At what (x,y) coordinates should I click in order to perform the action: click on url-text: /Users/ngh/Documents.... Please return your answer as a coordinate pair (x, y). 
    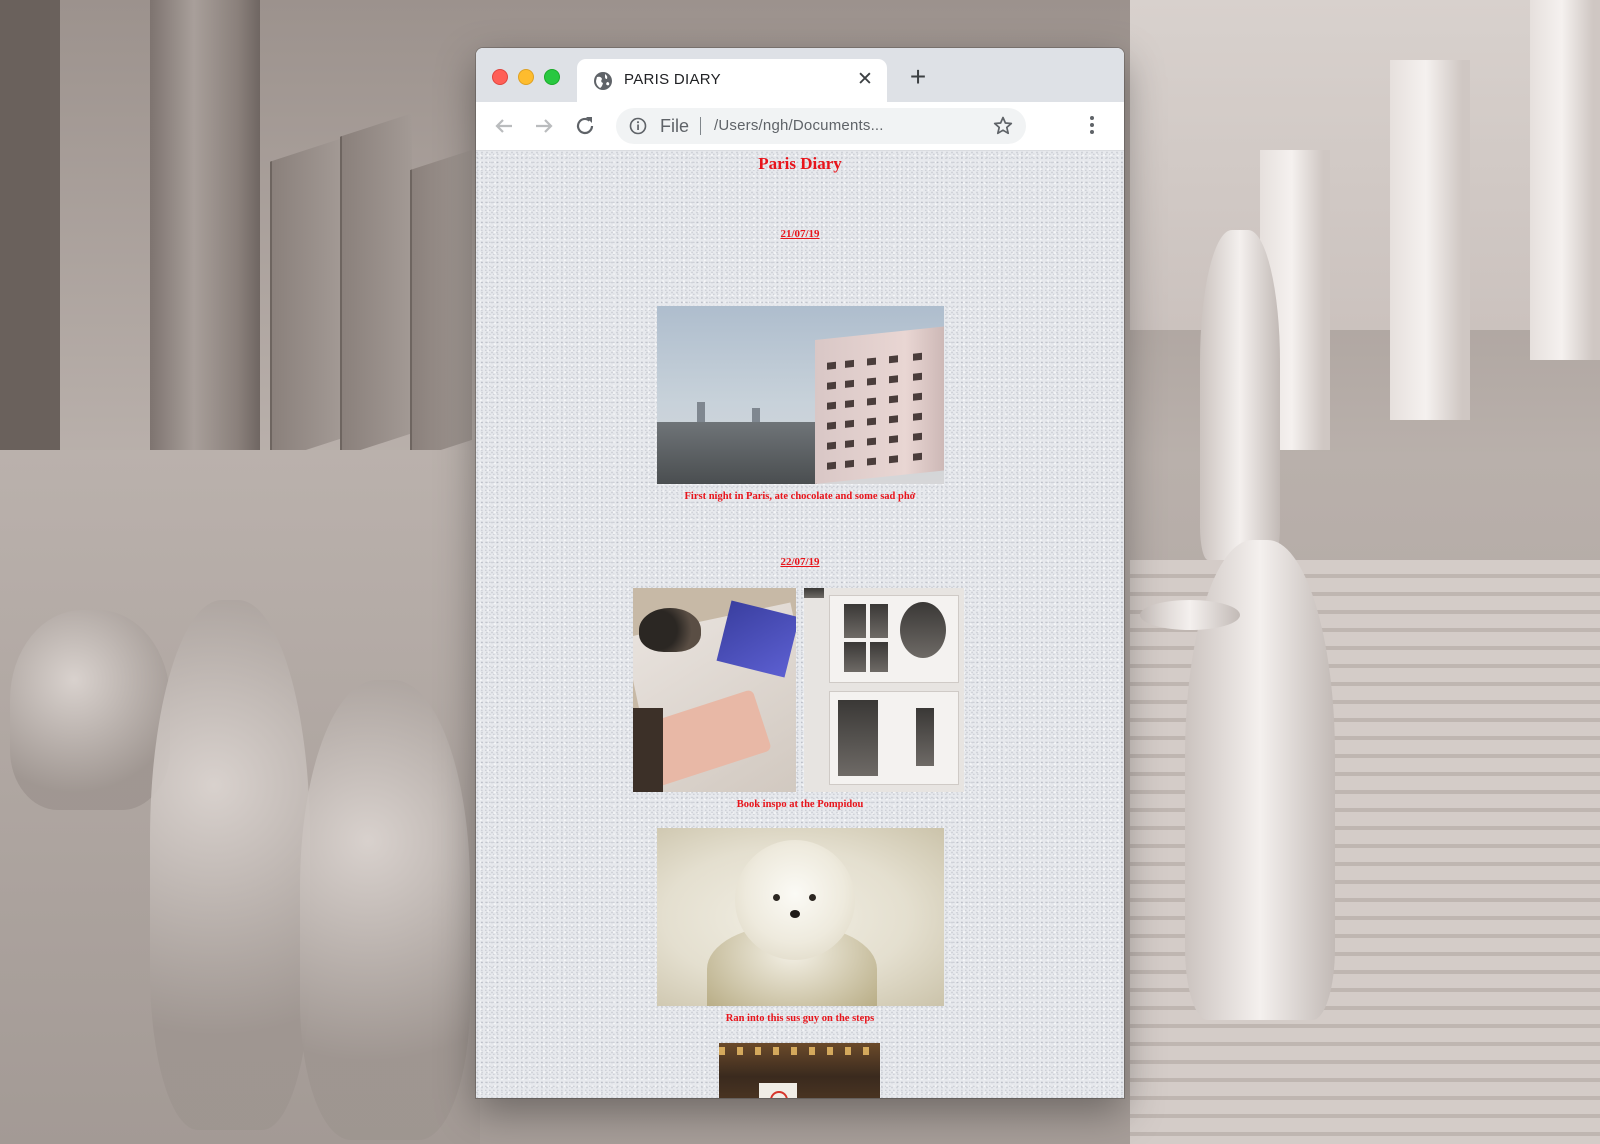
    Looking at the image, I should click on (799, 125).